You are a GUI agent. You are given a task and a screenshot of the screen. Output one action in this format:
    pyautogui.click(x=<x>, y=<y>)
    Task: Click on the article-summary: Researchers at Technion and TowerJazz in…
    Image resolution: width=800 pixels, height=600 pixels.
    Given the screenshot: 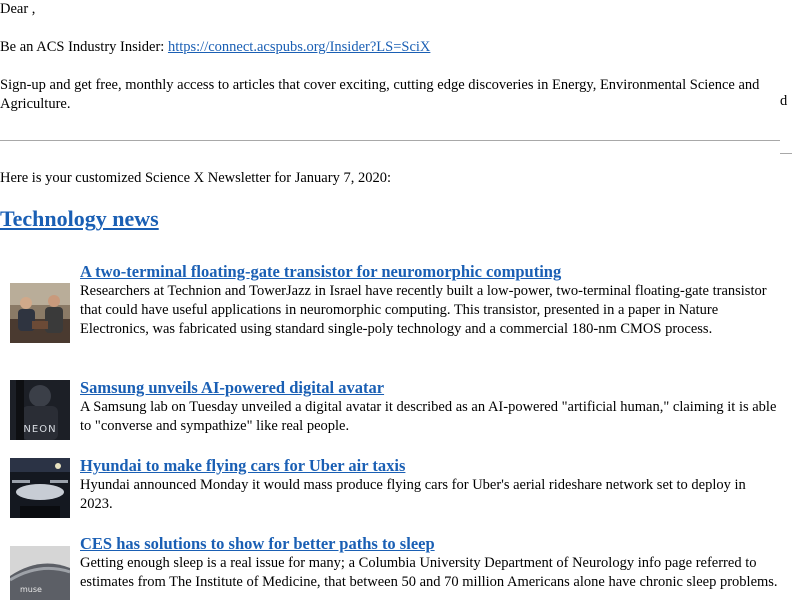 What is the action you would take?
    pyautogui.click(x=423, y=310)
    